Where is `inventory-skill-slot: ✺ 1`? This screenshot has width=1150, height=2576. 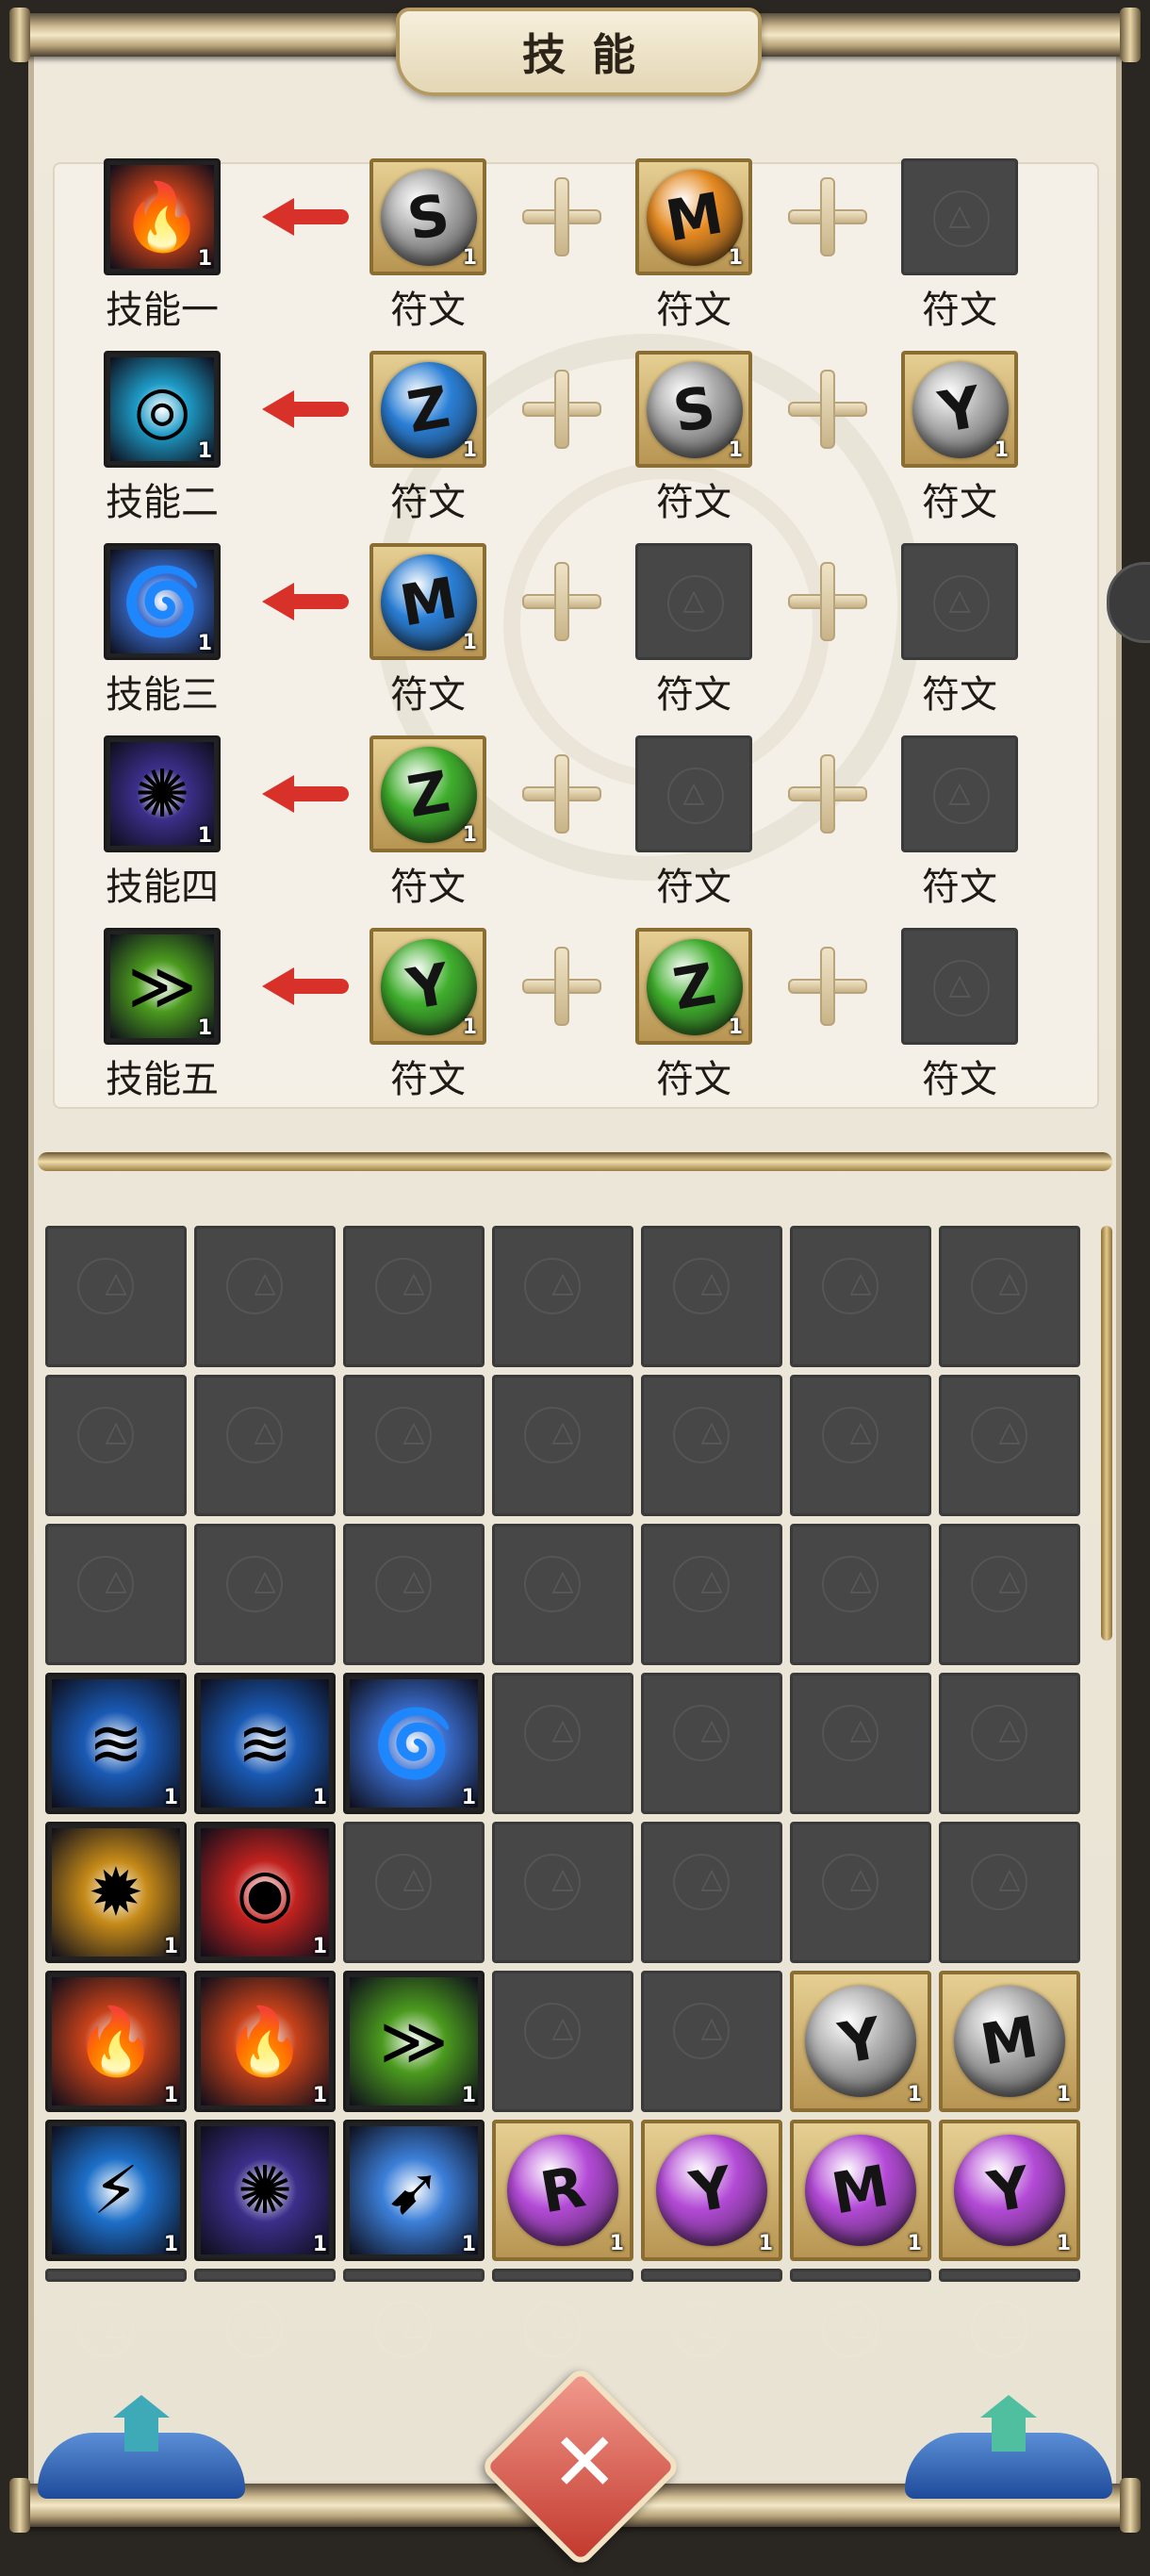 inventory-skill-slot: ✺ 1 is located at coordinates (265, 2190).